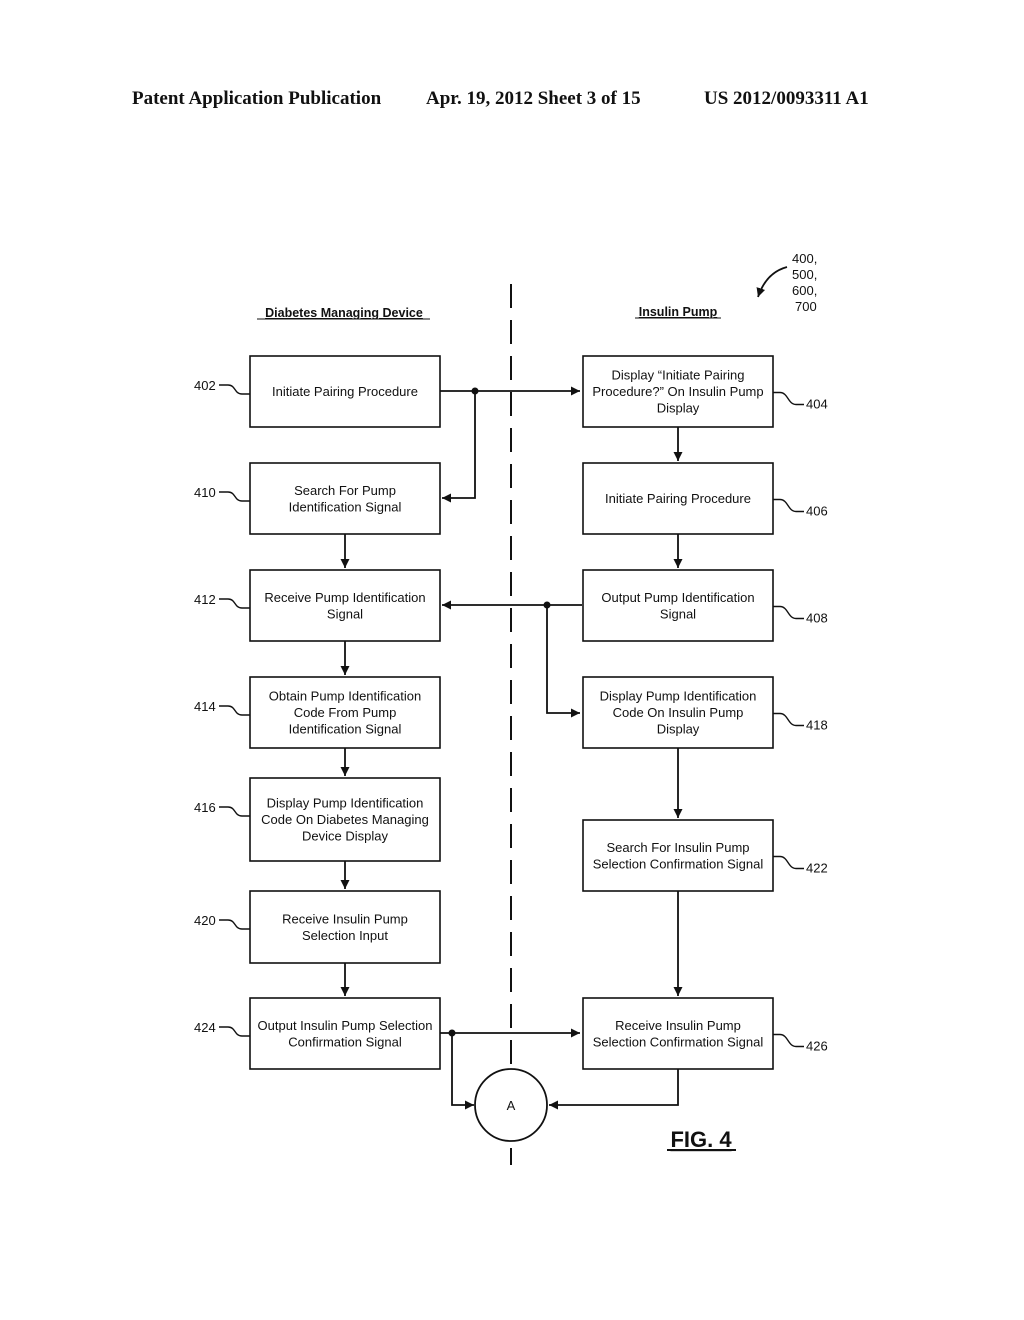 The width and height of the screenshot is (1024, 1320). Describe the element at coordinates (205, 492) in the screenshot. I see `step-ref-number: 410` at that location.